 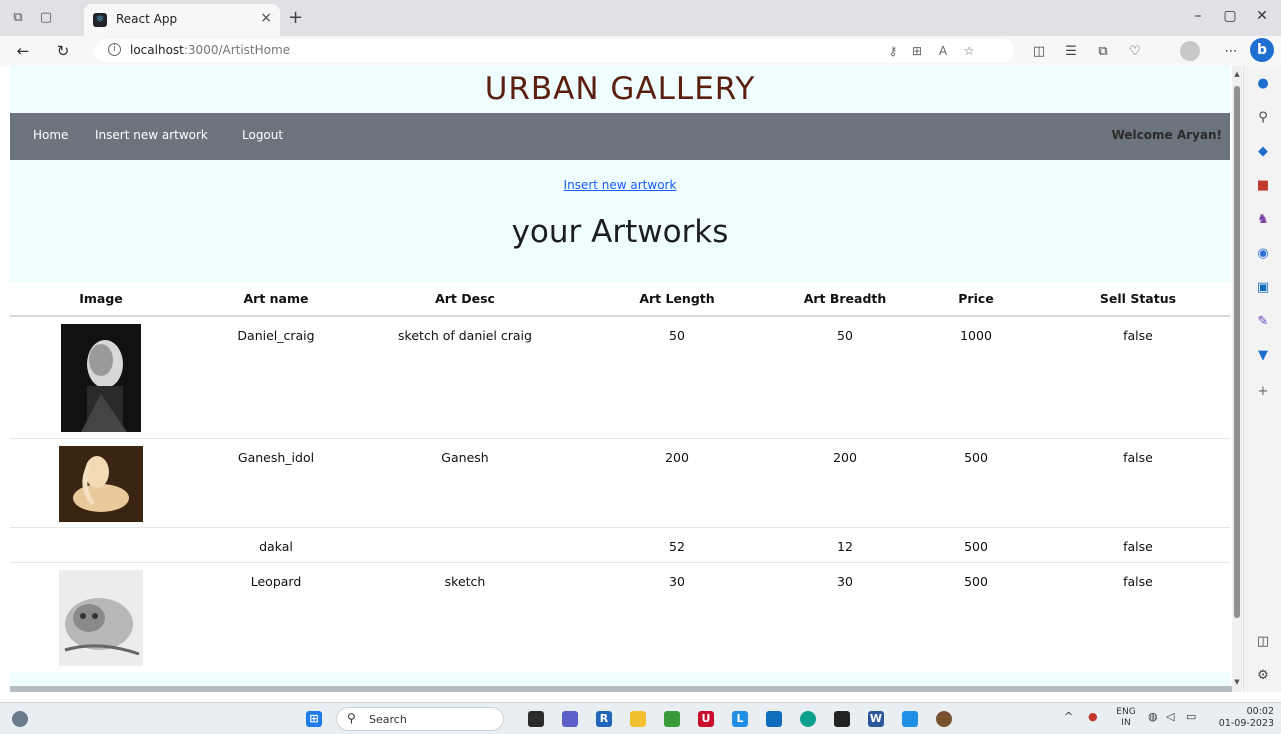 I want to click on outlook-icon: ▣, so click(x=1263, y=288).